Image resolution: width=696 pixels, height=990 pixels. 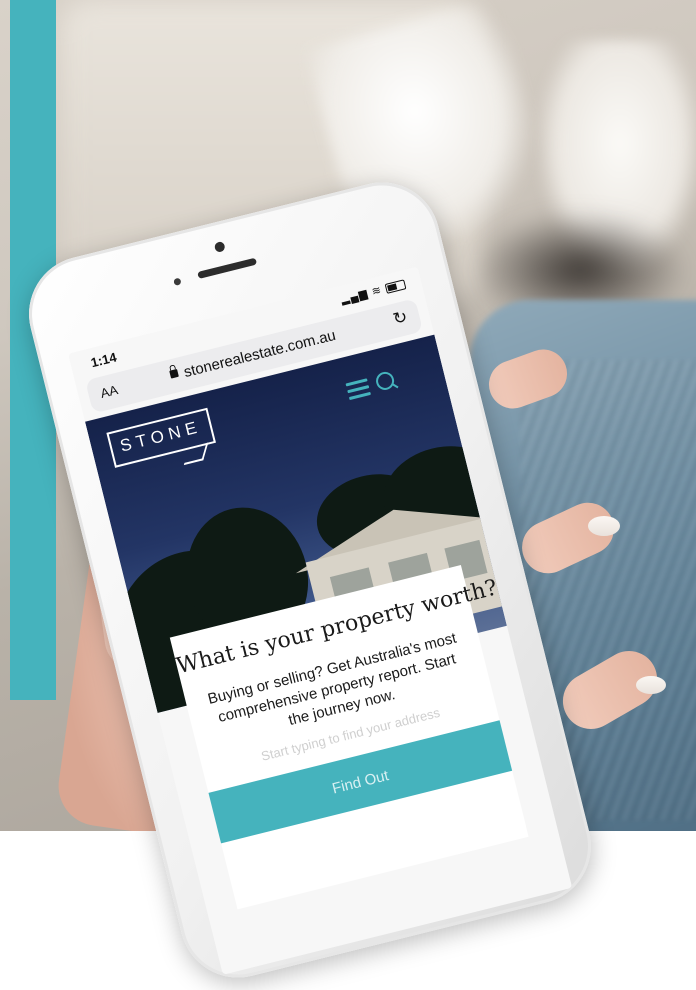 I want to click on status-time: 1:14, so click(x=104, y=360).